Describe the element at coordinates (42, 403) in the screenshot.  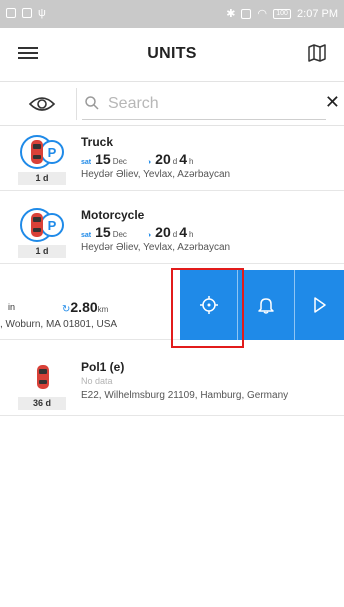
I see `age-badge: 36 d` at that location.